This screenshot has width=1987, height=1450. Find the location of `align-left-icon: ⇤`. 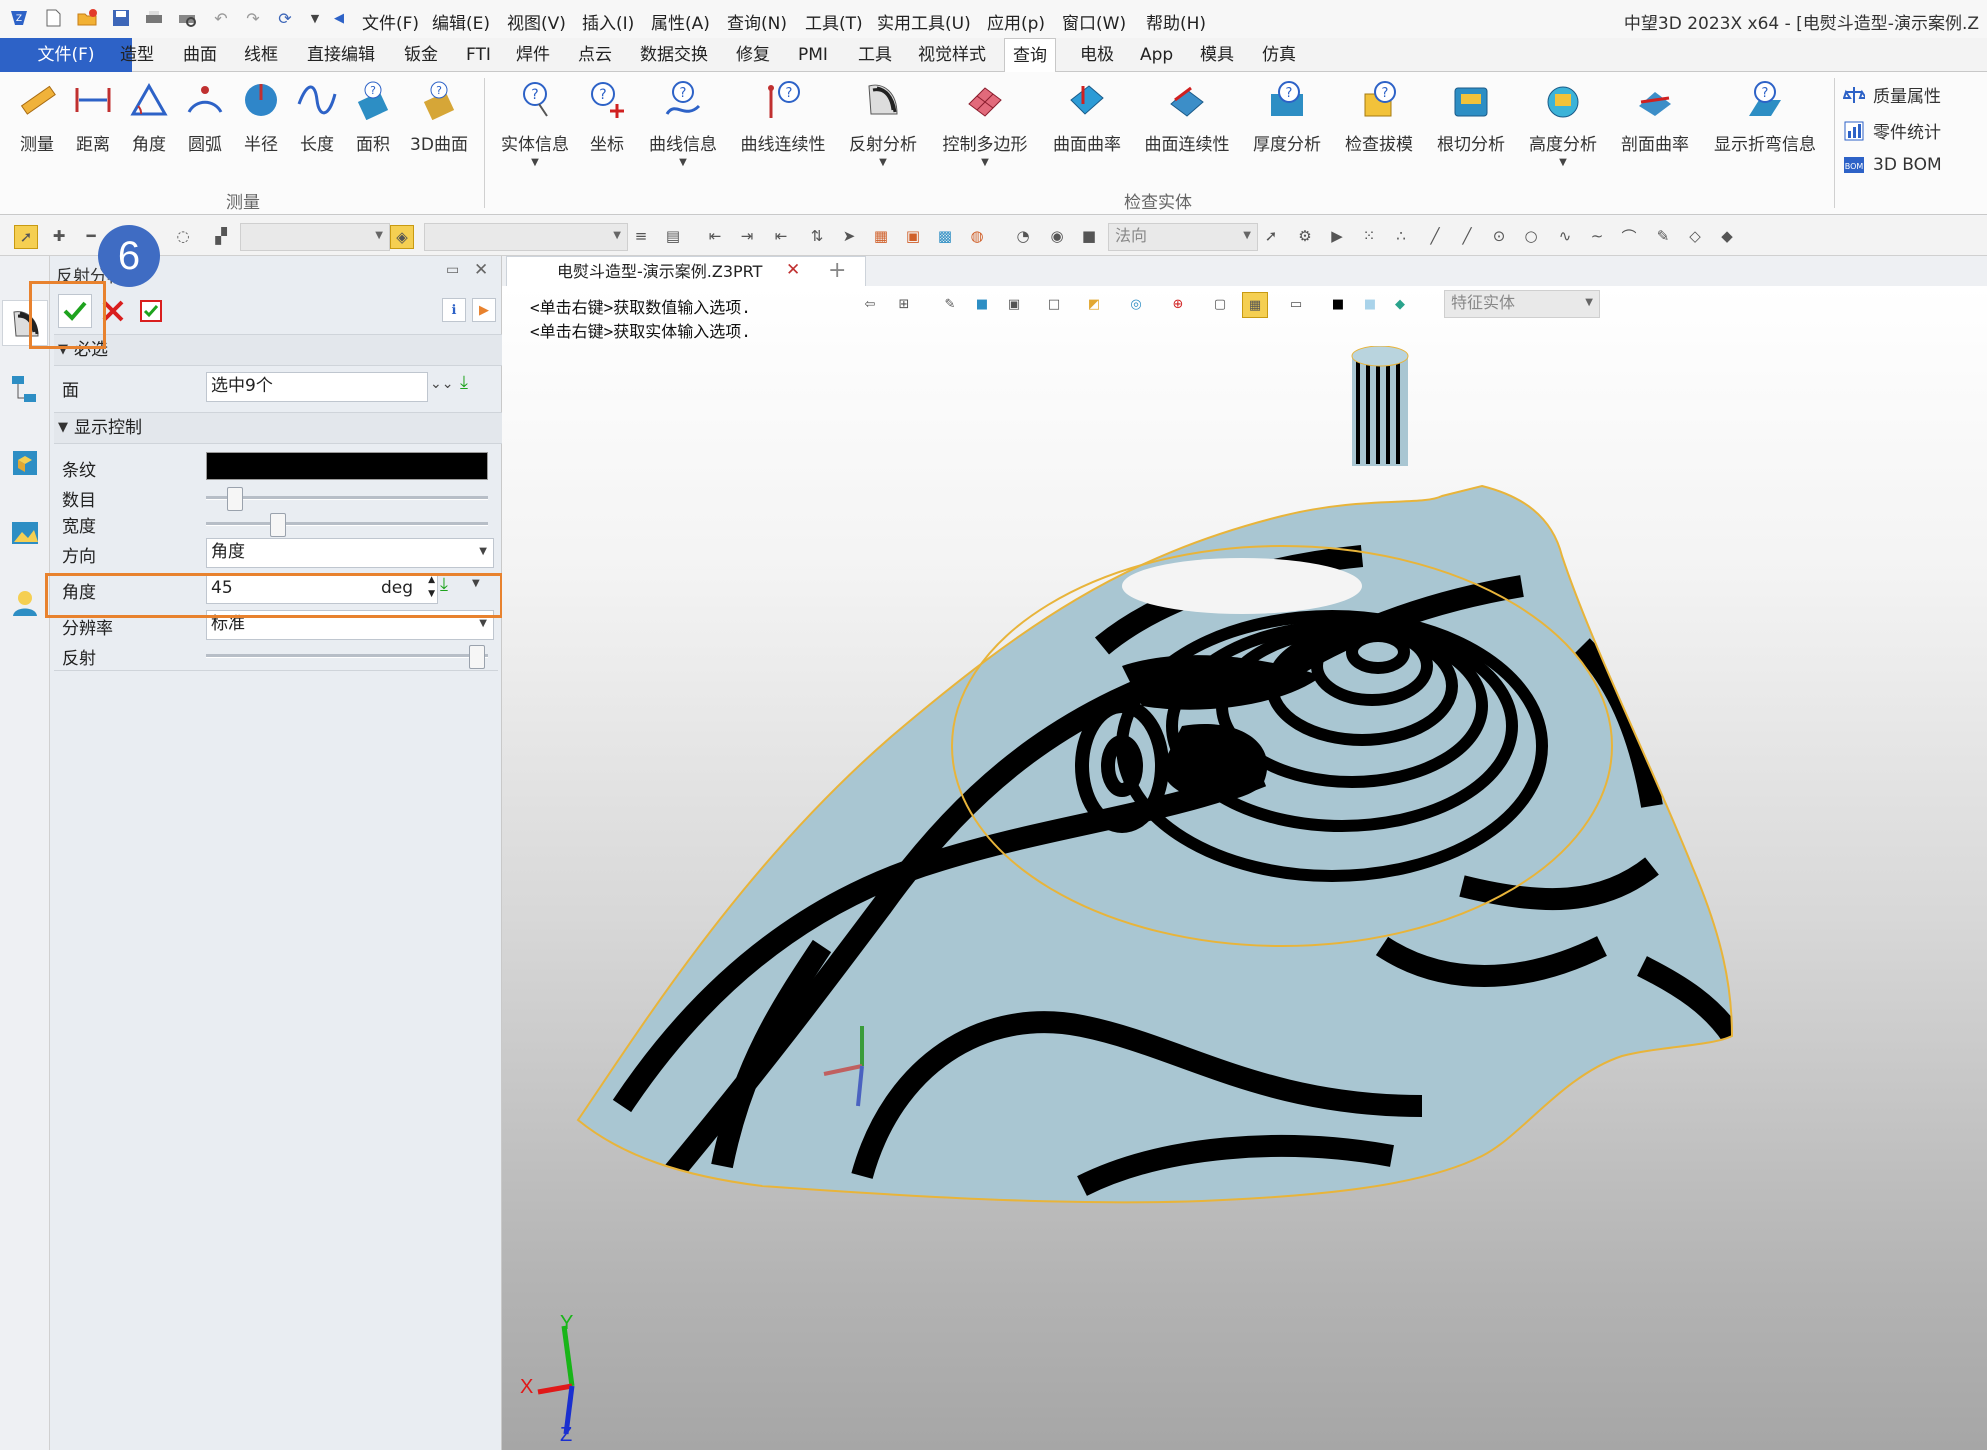

align-left-icon: ⇤ is located at coordinates (715, 236).